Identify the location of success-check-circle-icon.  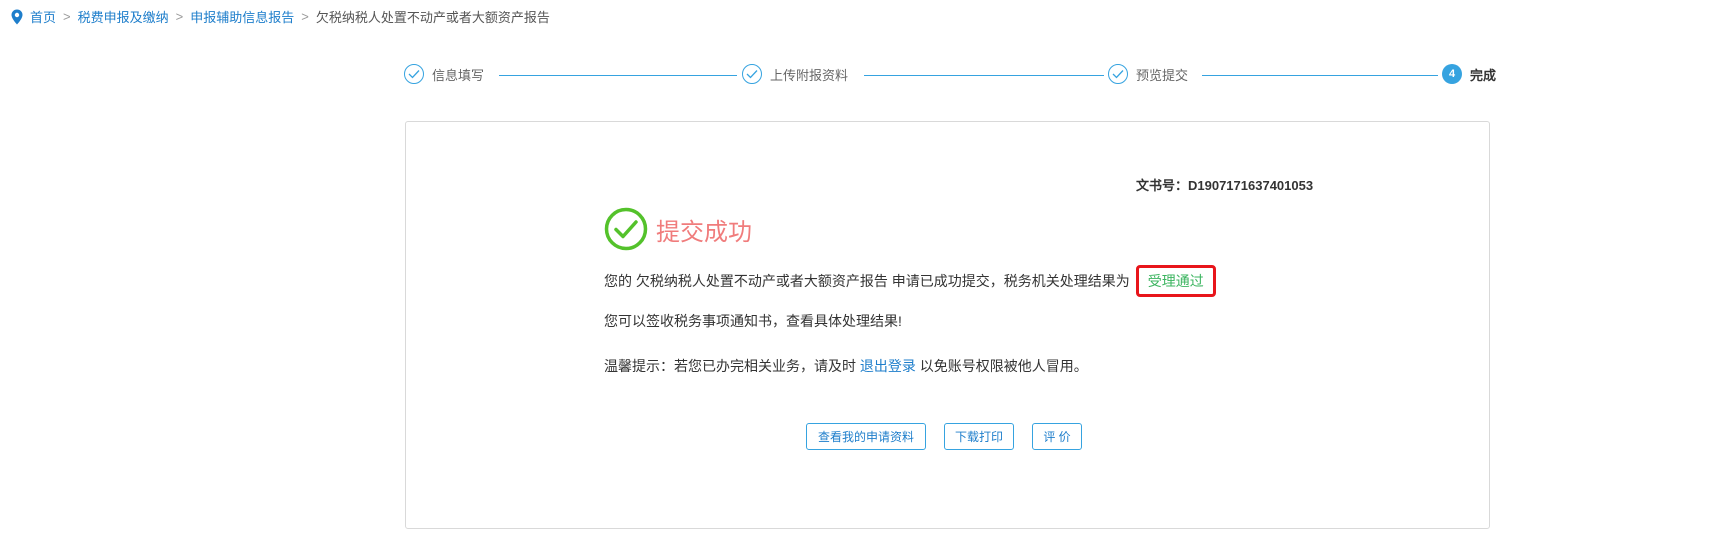
(626, 229).